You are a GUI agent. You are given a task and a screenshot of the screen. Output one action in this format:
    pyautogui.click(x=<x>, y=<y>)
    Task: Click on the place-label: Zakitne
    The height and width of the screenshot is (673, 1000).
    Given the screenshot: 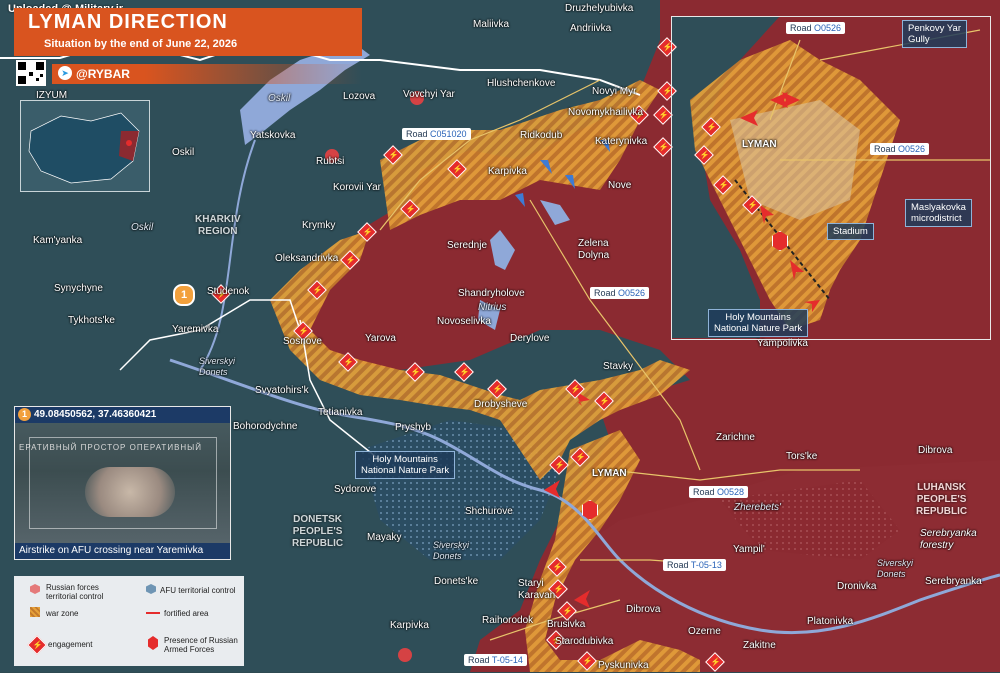 What is the action you would take?
    pyautogui.click(x=759, y=645)
    